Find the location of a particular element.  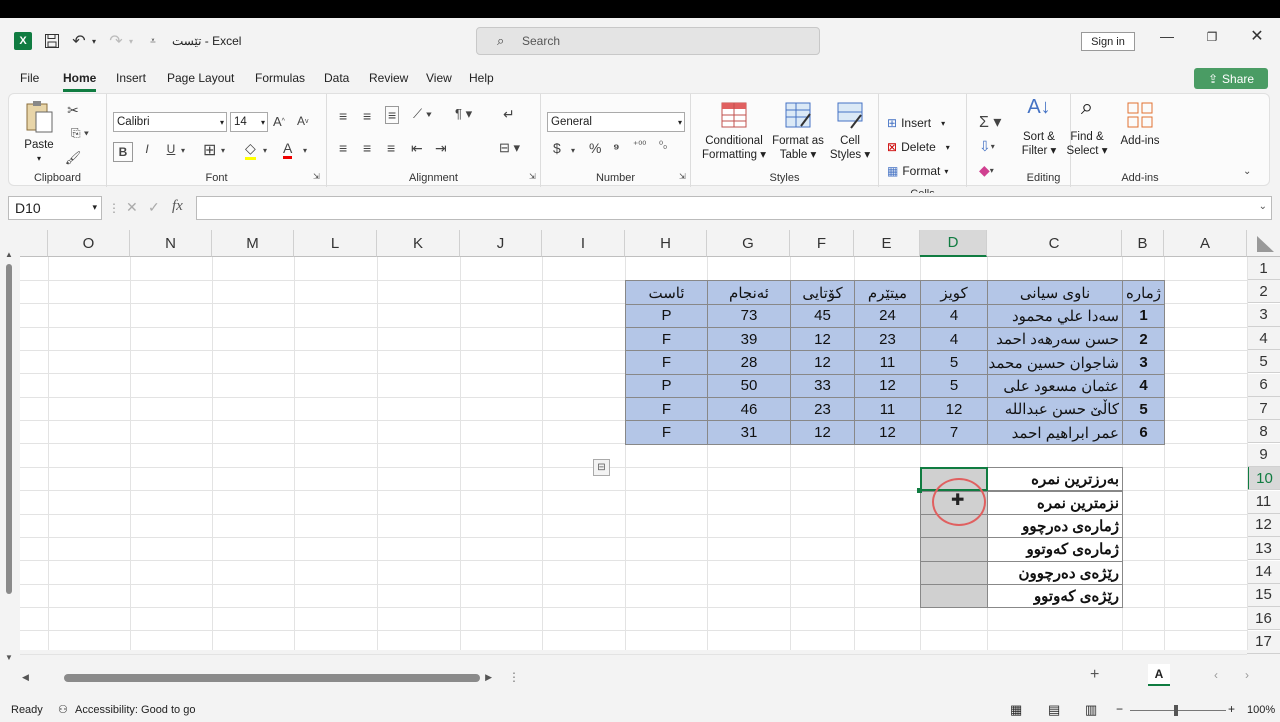

zoom-out-icon: − is located at coordinates (1119, 709).